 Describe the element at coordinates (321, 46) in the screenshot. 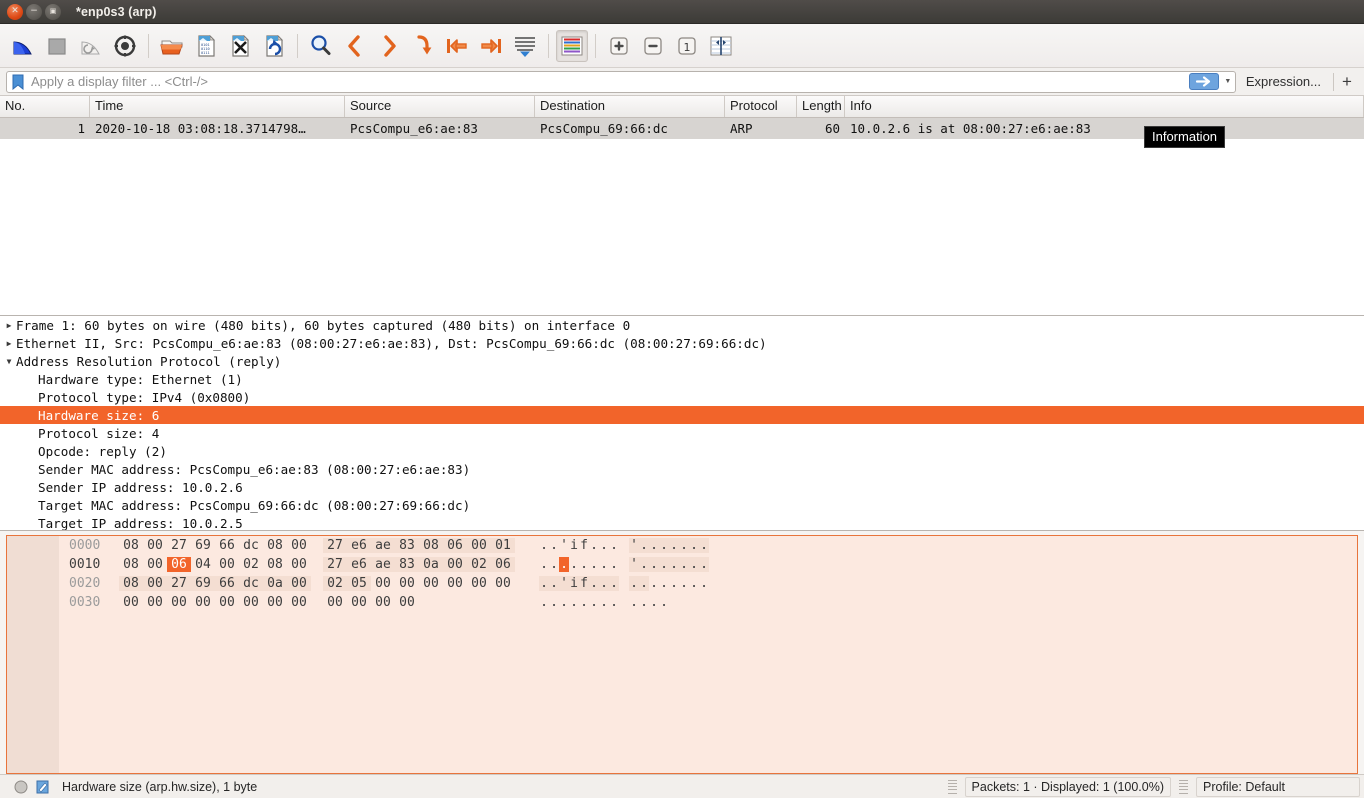

I see `find-packet-button` at that location.